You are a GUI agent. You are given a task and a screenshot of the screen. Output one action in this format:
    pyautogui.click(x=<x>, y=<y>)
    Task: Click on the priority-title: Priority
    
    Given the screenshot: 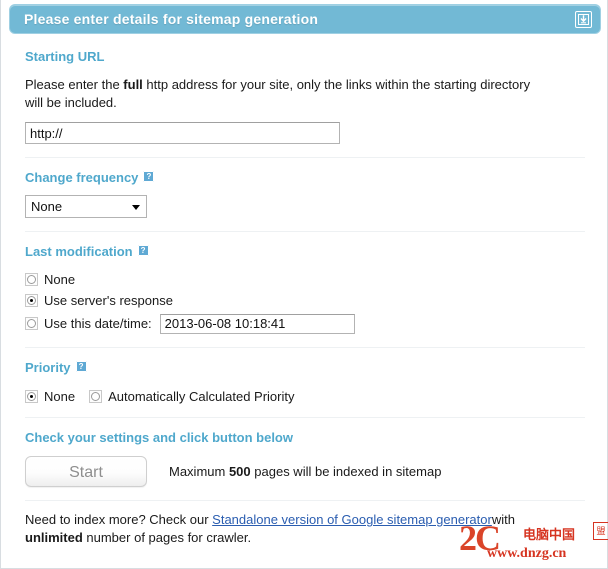 What is the action you would take?
    pyautogui.click(x=48, y=368)
    